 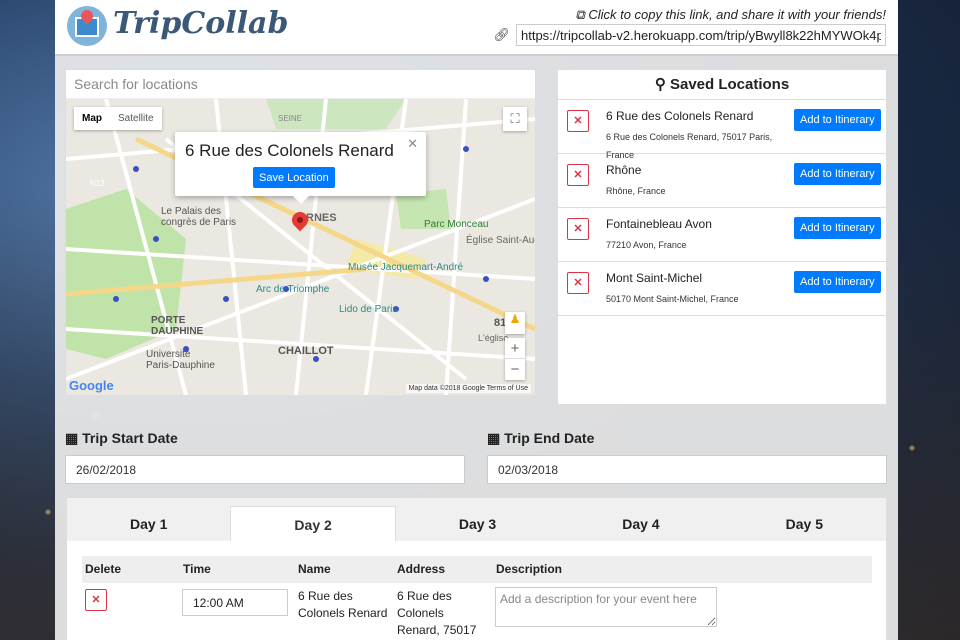 What do you see at coordinates (515, 348) in the screenshot?
I see `zoom-in-icon: +` at bounding box center [515, 348].